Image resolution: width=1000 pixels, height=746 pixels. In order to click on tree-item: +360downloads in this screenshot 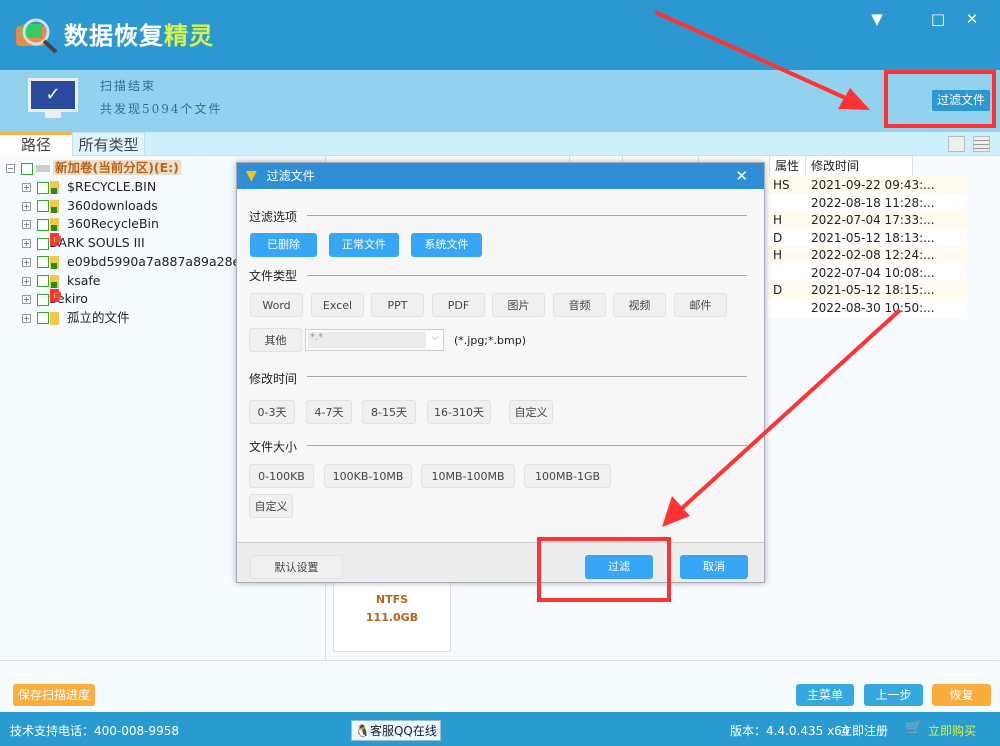, I will do `click(90, 205)`.